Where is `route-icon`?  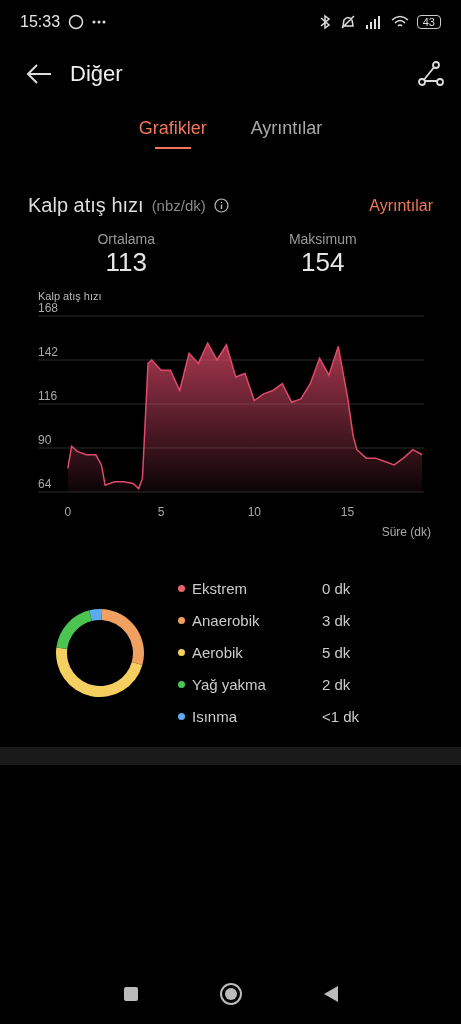 route-icon is located at coordinates (431, 74).